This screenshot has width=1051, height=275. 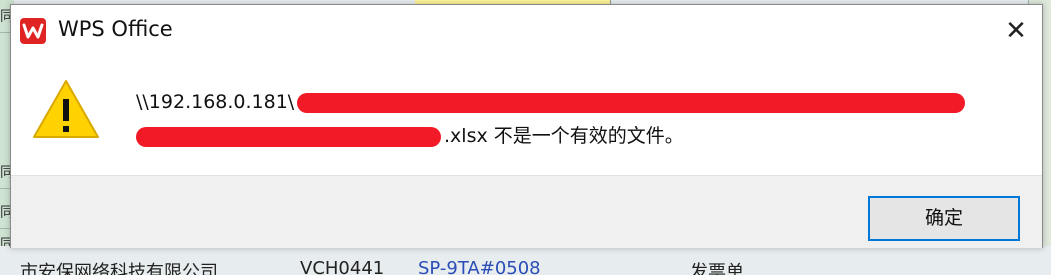 I want to click on ok-button: 确定, so click(x=944, y=218).